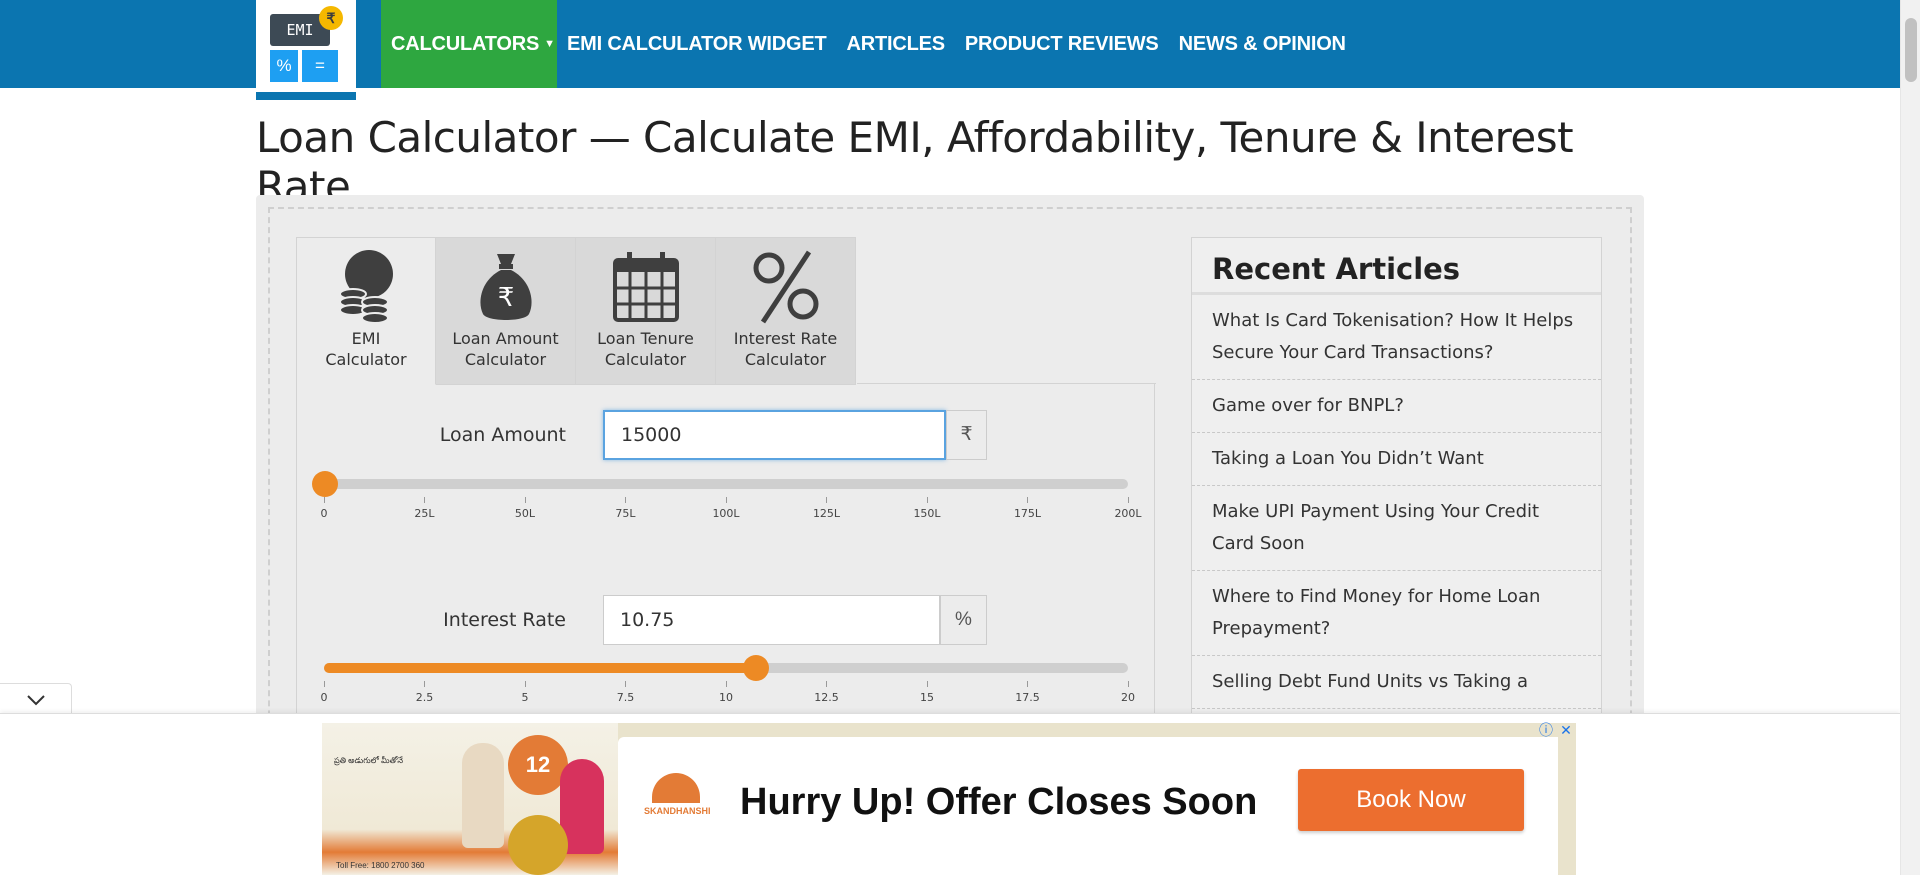 The width and height of the screenshot is (1920, 875). What do you see at coordinates (1027, 513) in the screenshot?
I see `tick-label: 175L` at bounding box center [1027, 513].